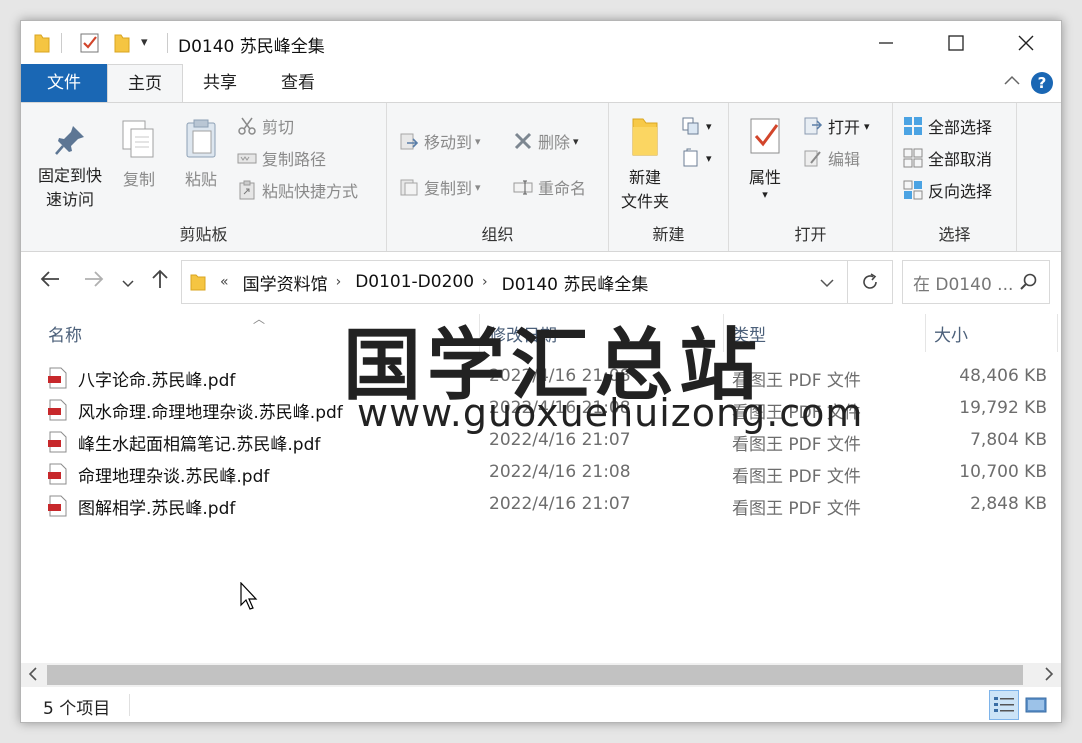 This screenshot has width=1082, height=743. I want to click on invert-selection-icon, so click(913, 190).